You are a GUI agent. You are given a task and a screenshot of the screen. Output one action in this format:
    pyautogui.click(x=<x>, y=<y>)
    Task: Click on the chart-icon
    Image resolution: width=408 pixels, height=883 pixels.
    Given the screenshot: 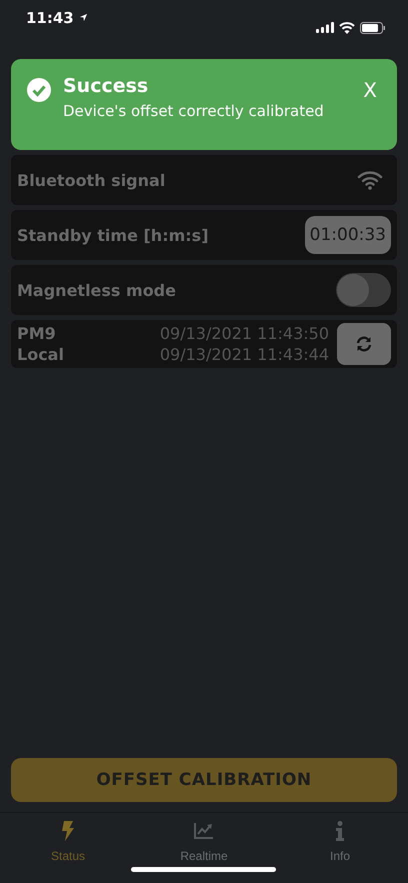 What is the action you would take?
    pyautogui.click(x=204, y=831)
    